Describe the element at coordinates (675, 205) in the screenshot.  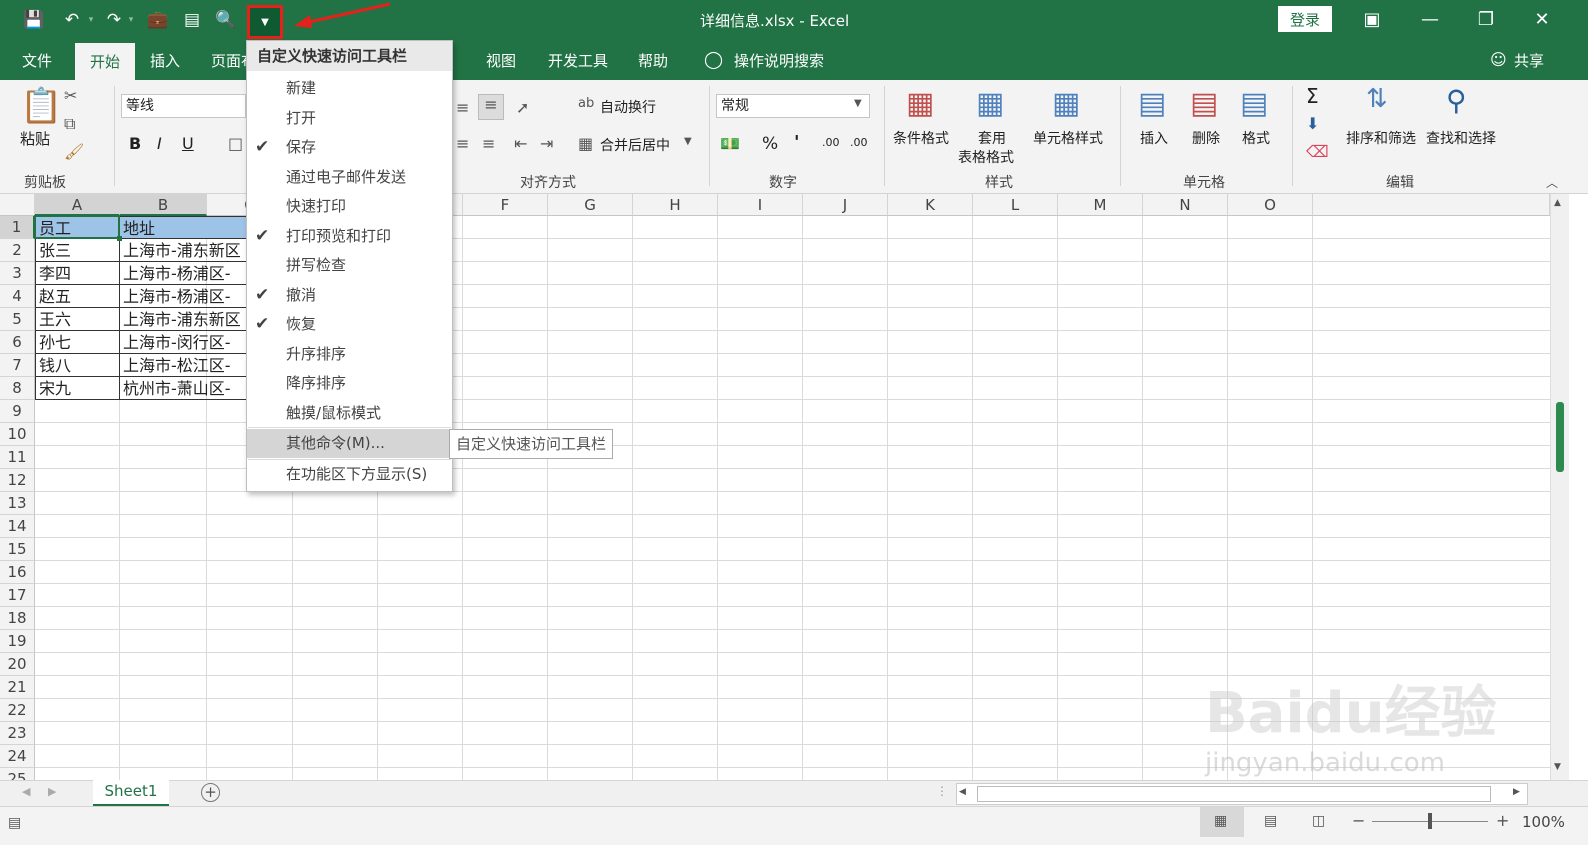
I see `column-header-H: H` at that location.